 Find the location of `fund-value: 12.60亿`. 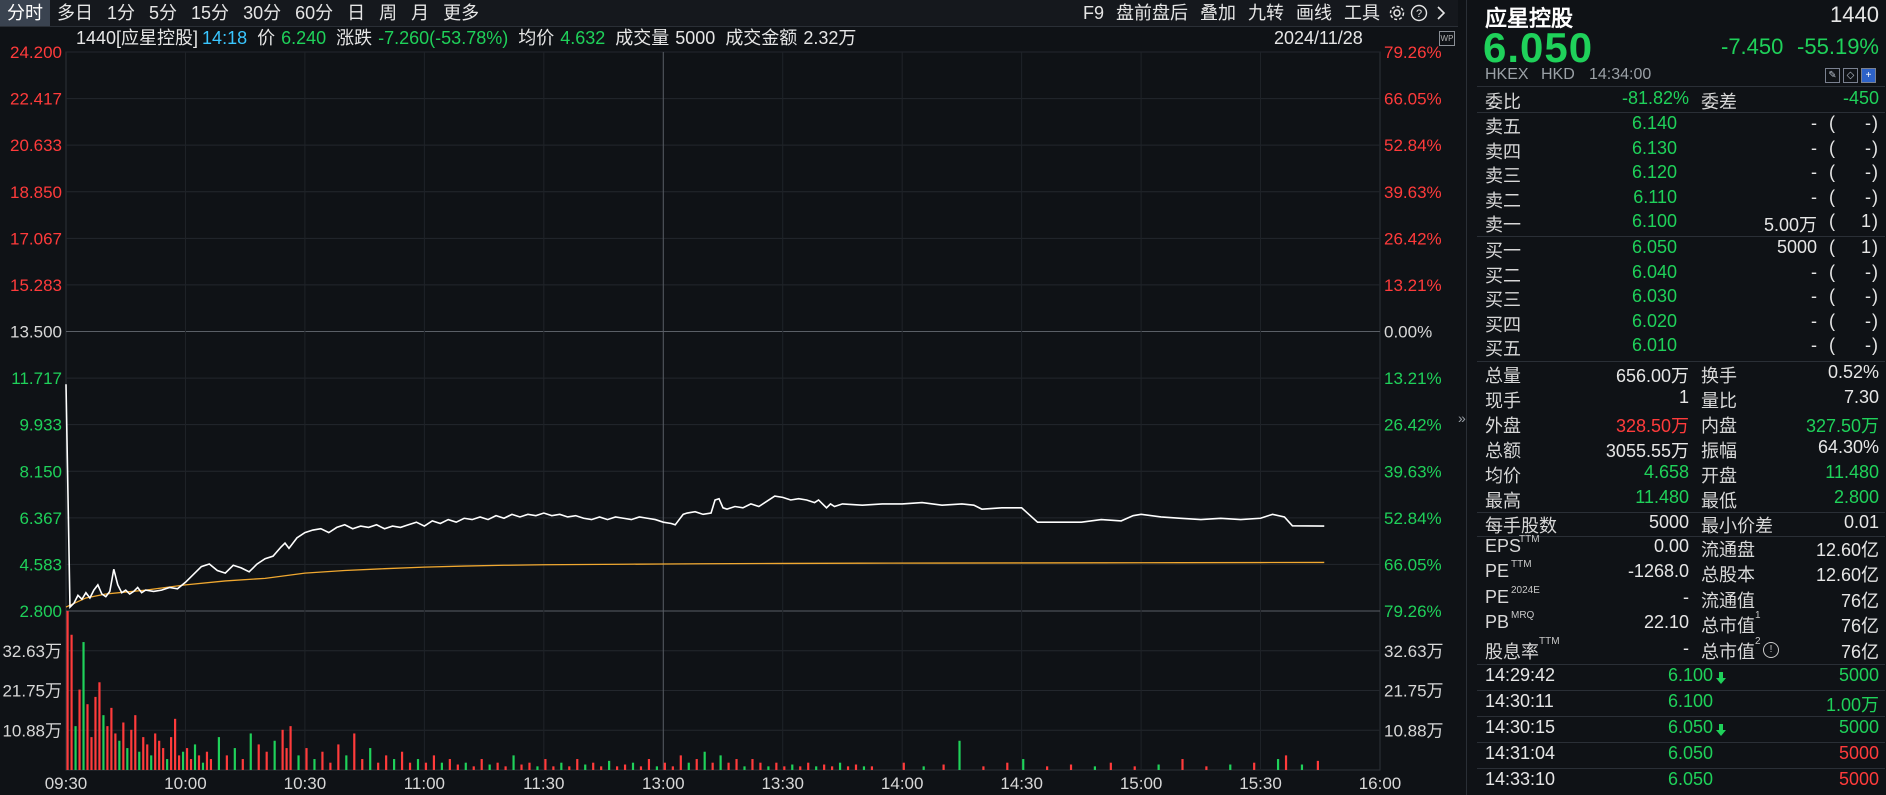

fund-value: 12.60亿 is located at coordinates (1847, 575).